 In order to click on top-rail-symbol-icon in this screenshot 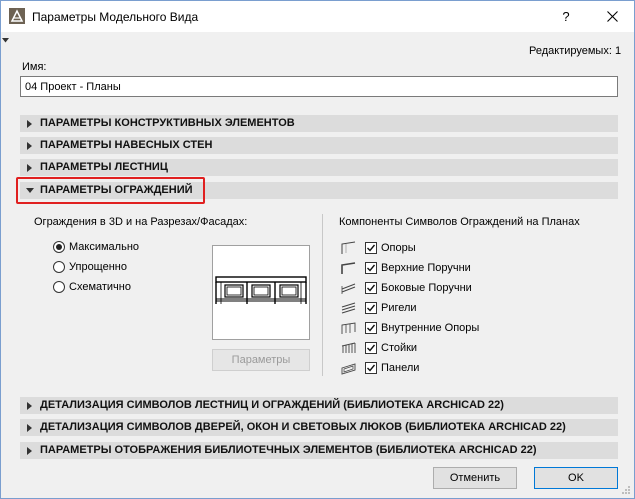, I will do `click(348, 268)`.